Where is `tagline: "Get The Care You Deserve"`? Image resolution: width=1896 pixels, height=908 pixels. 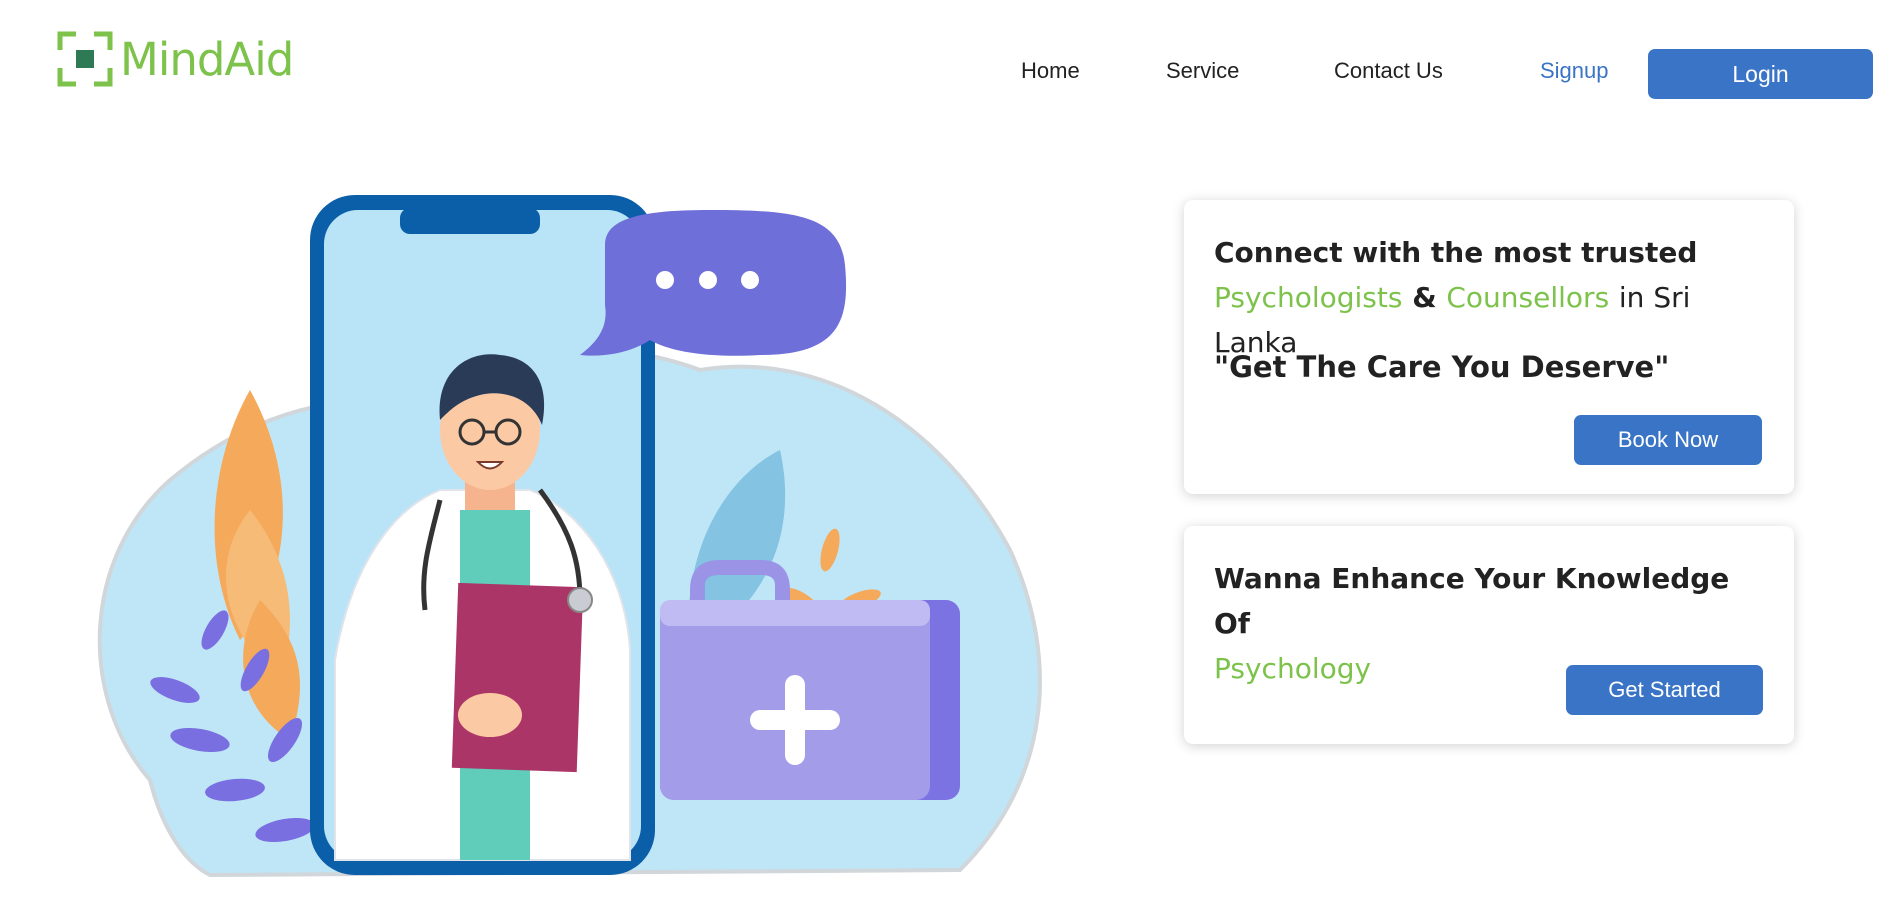
tagline: "Get The Care You Deserve" is located at coordinates (1442, 367).